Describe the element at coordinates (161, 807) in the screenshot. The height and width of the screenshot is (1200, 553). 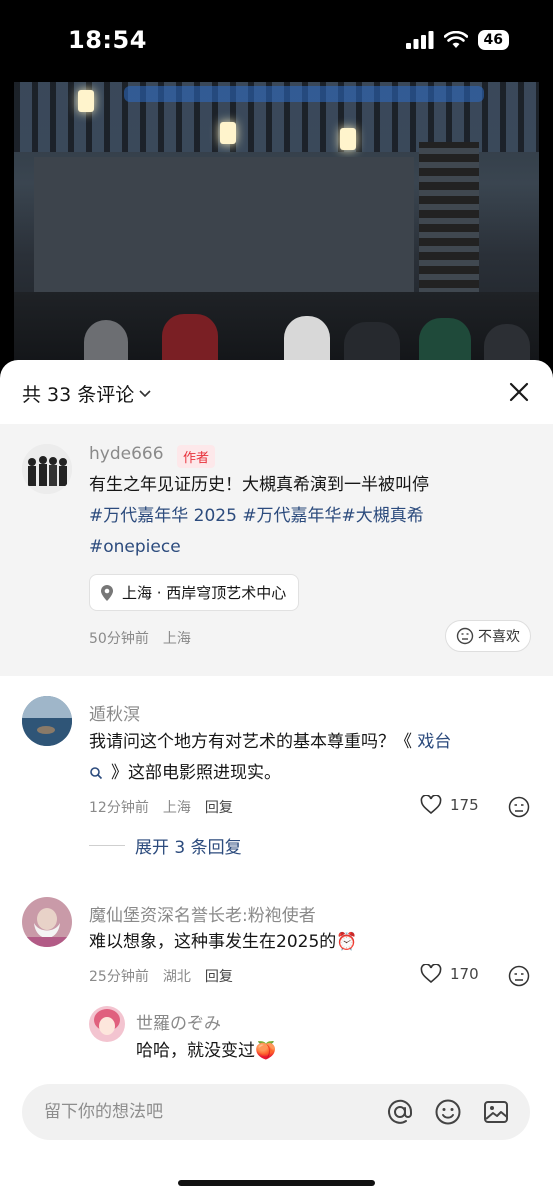
I see `comment-meta: 12分钟前 上海 回复` at that location.